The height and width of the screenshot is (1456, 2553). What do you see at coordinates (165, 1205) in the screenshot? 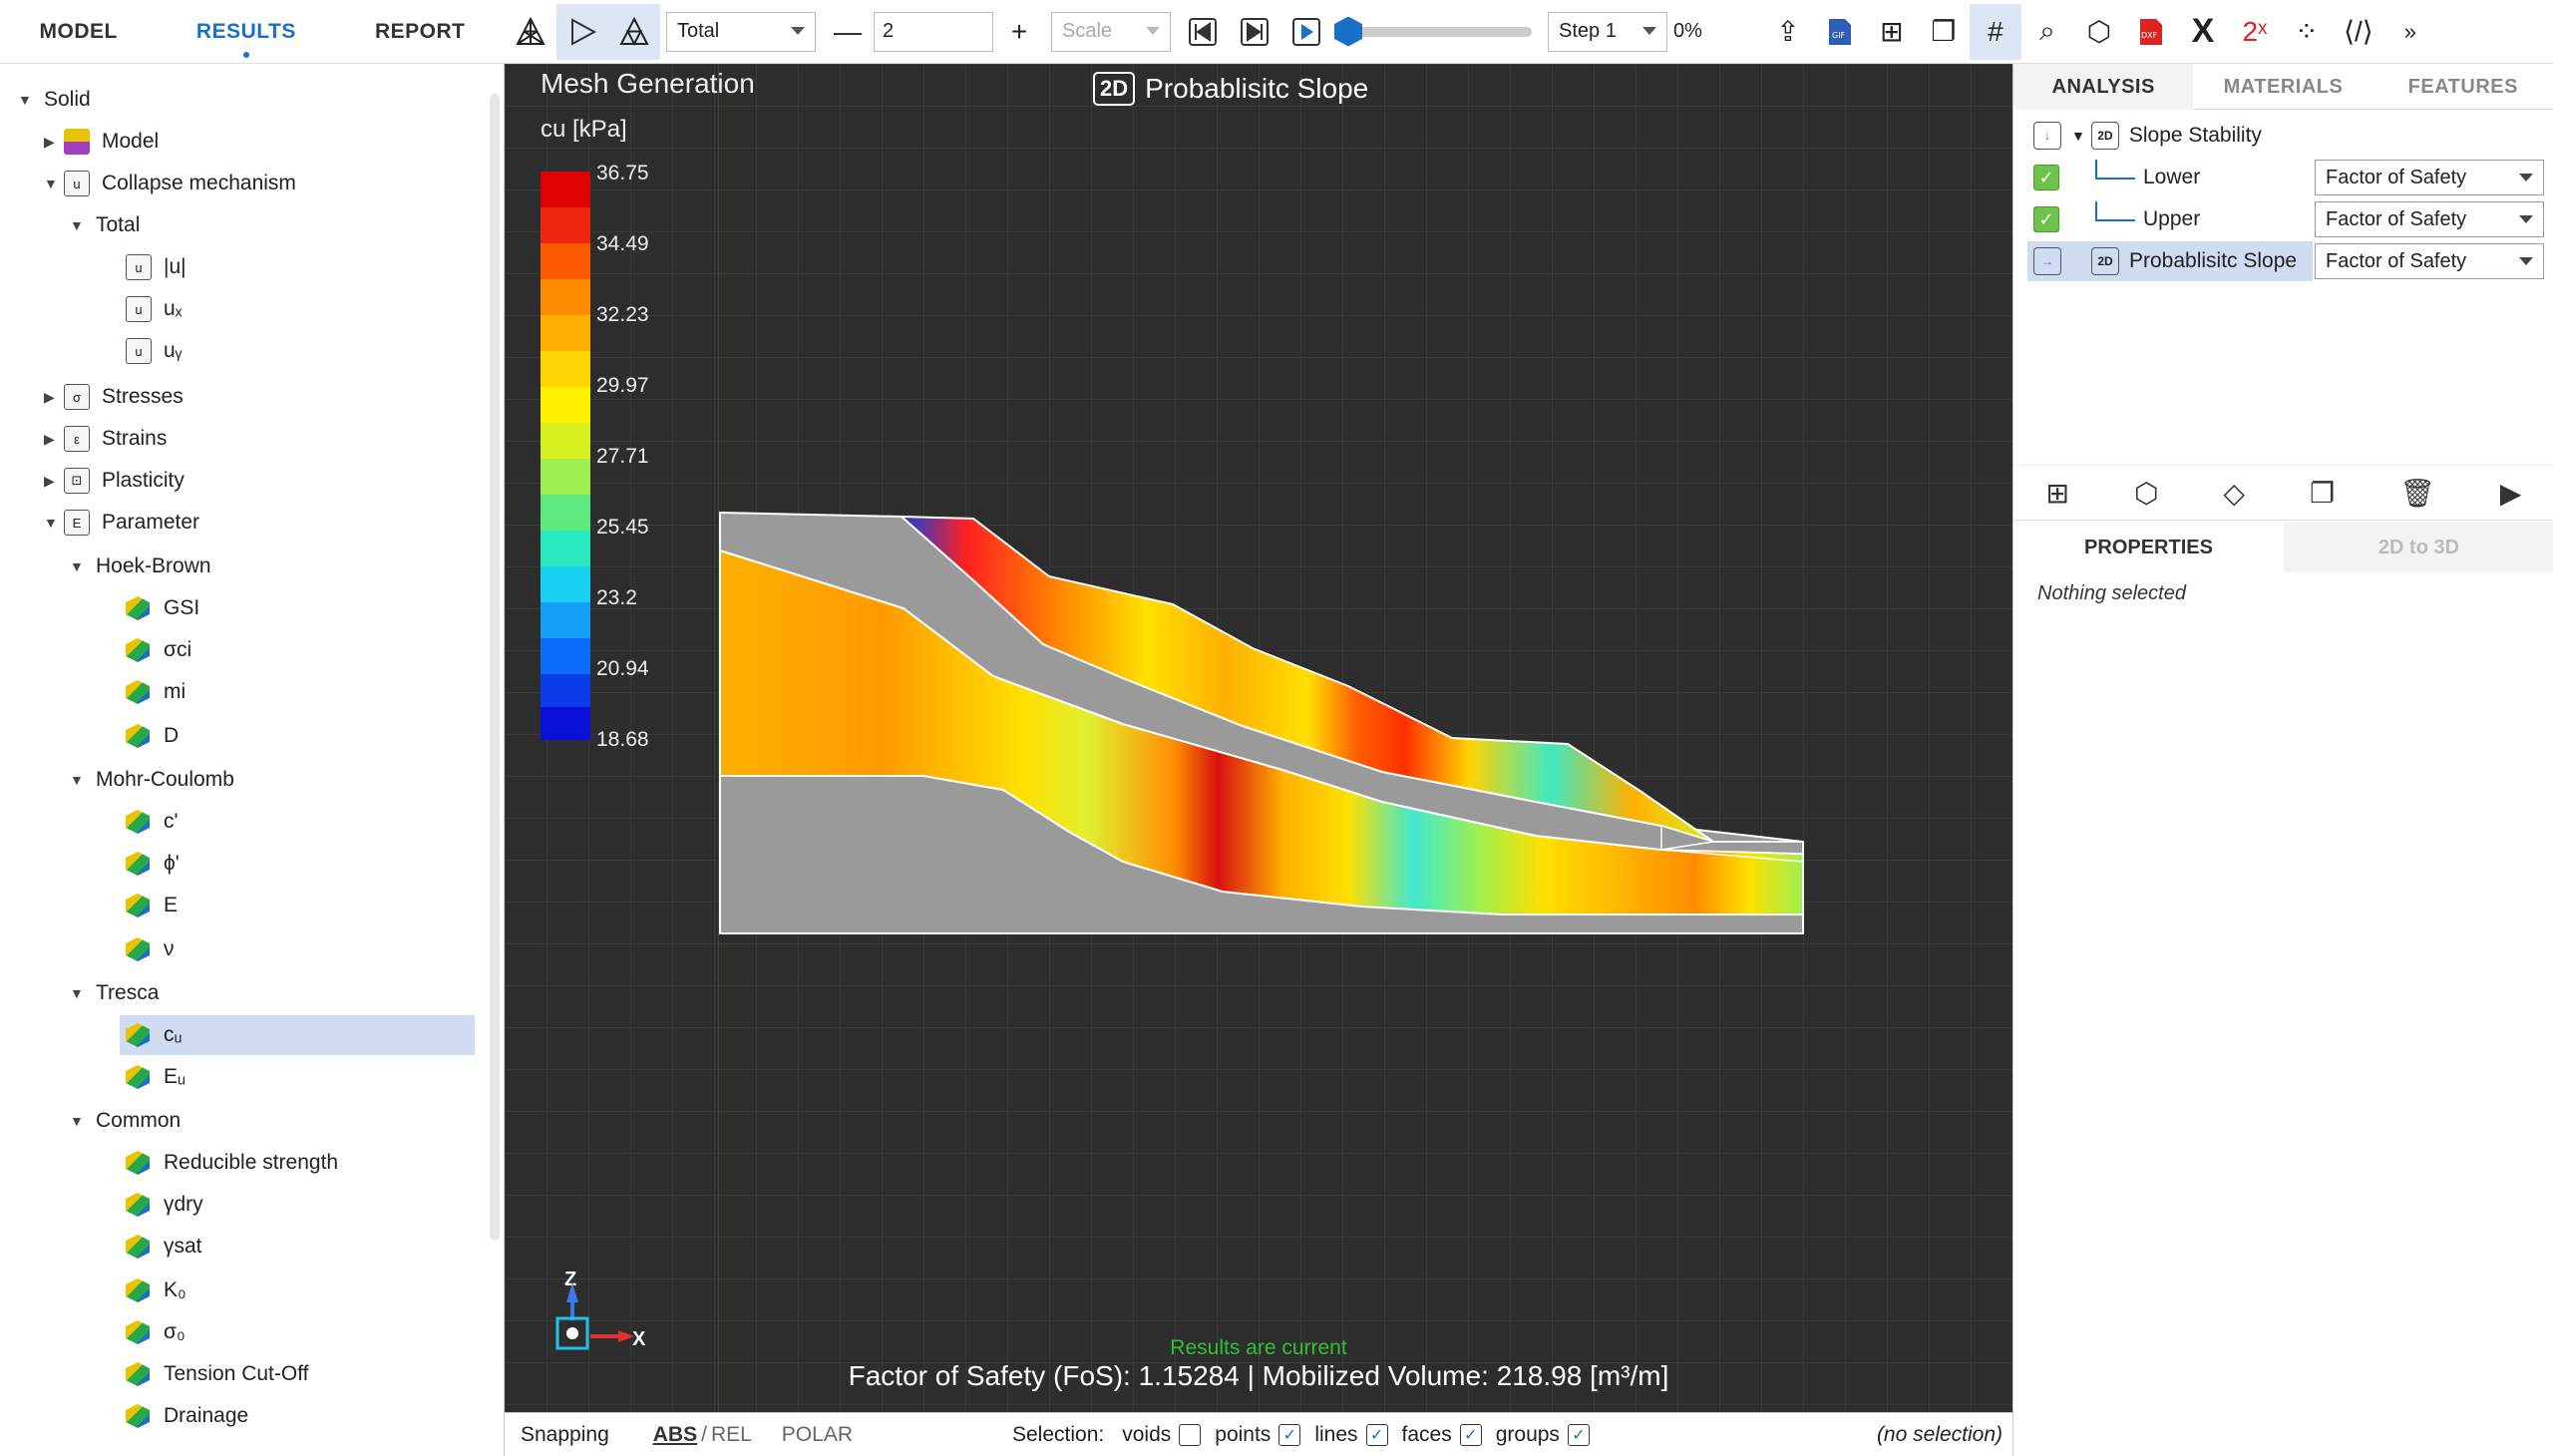
I see `tree-gamma-dry: γdry` at bounding box center [165, 1205].